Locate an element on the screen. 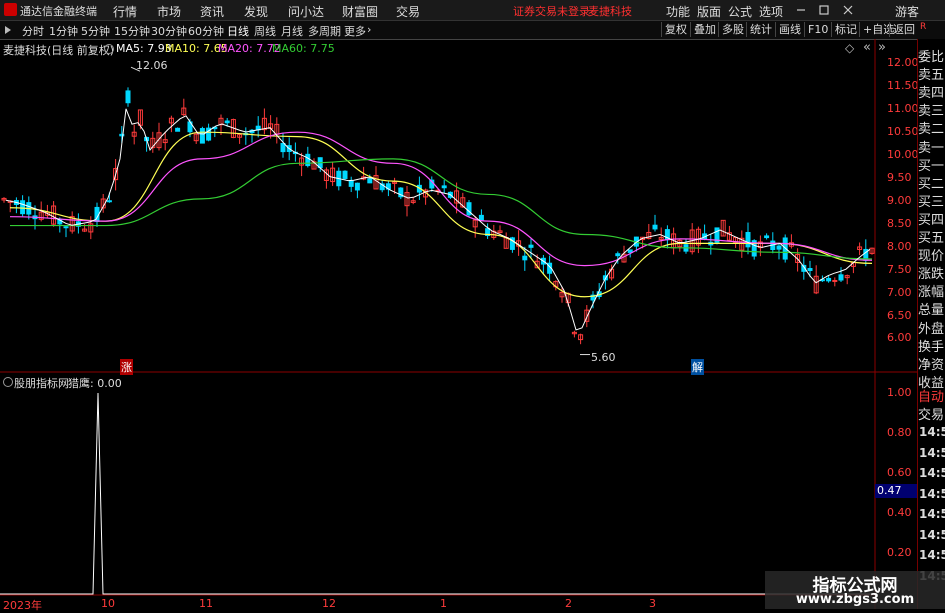 Image resolution: width=945 pixels, height=613 pixels. btn-biaoji: 标记 is located at coordinates (845, 29).